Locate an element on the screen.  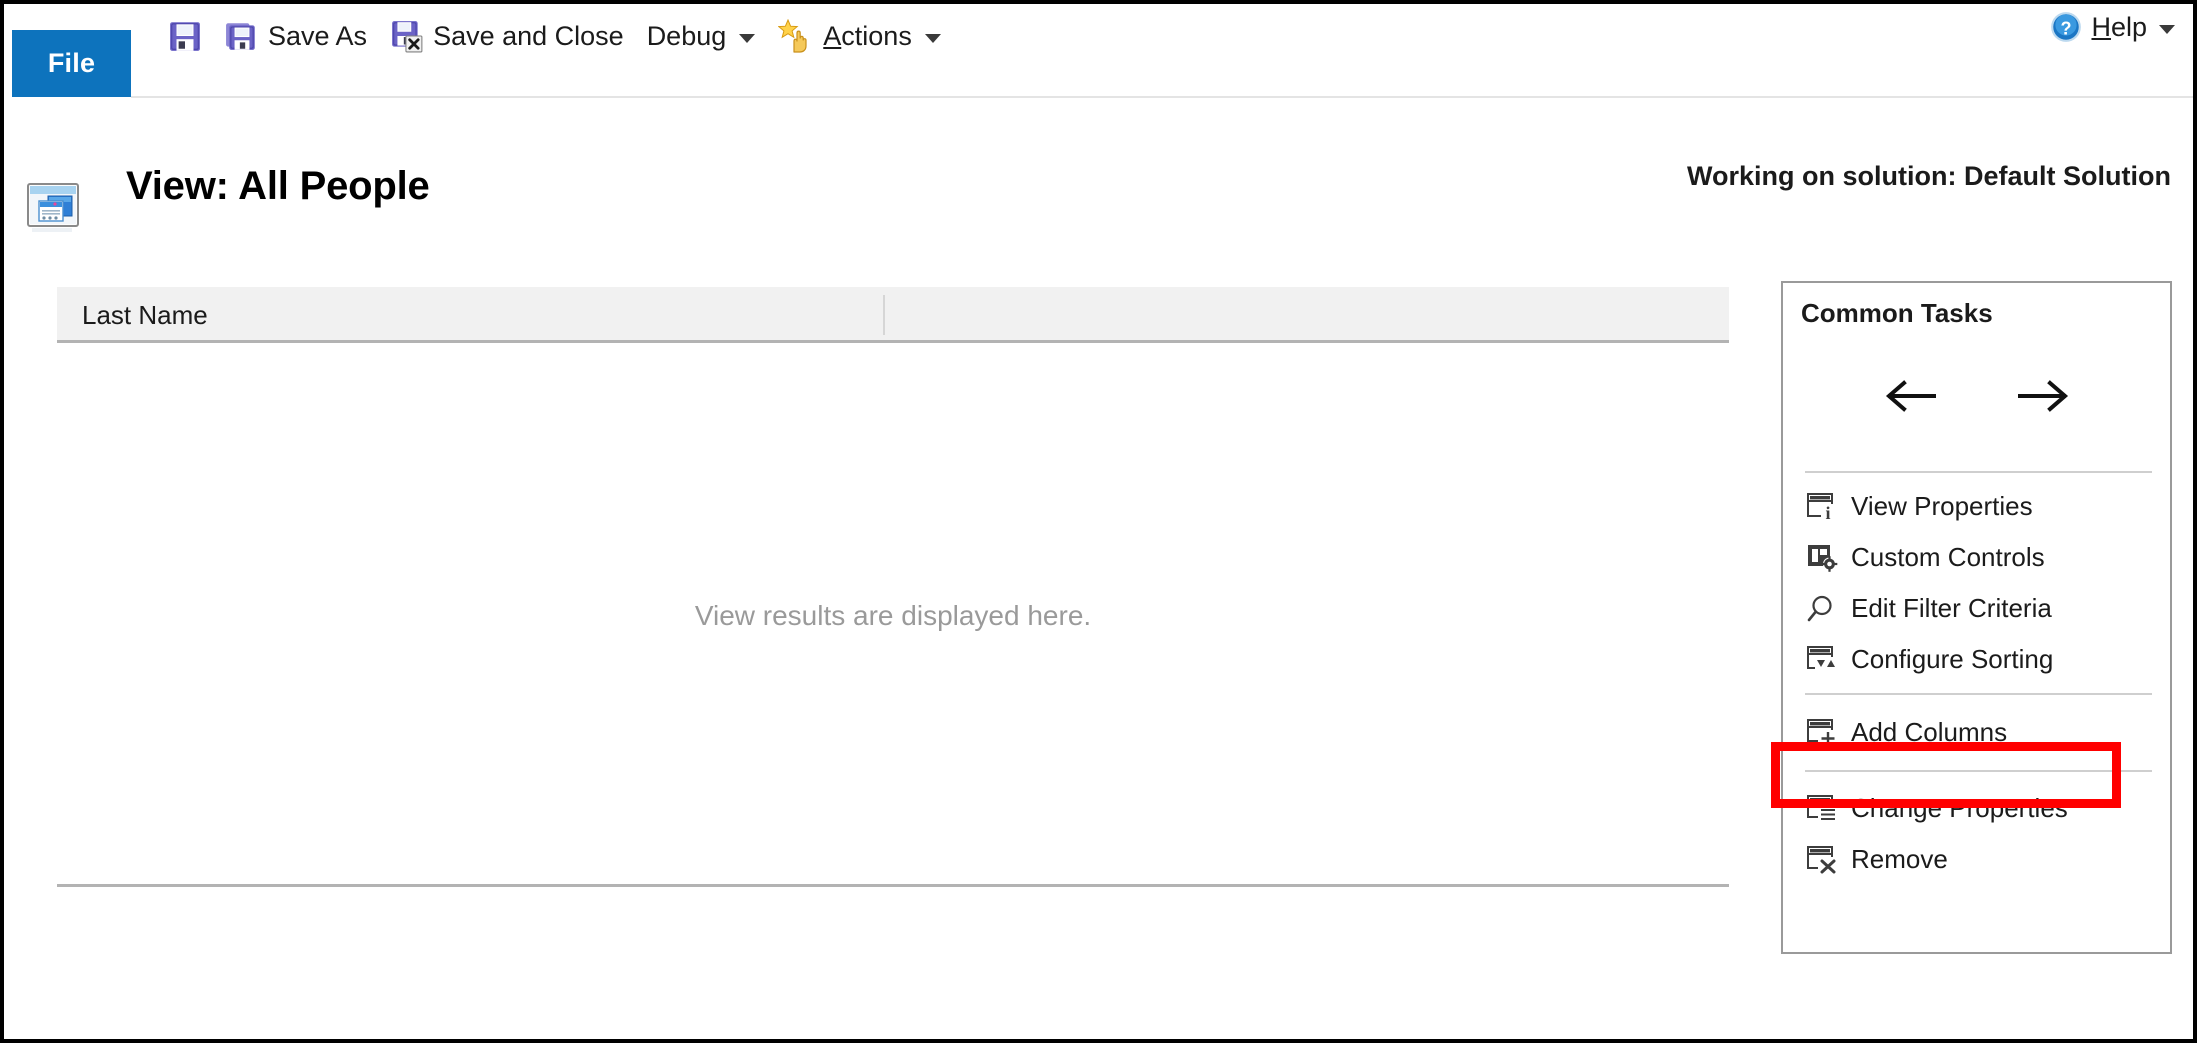
save-and-close-button: Save and Close is located at coordinates (508, 36).